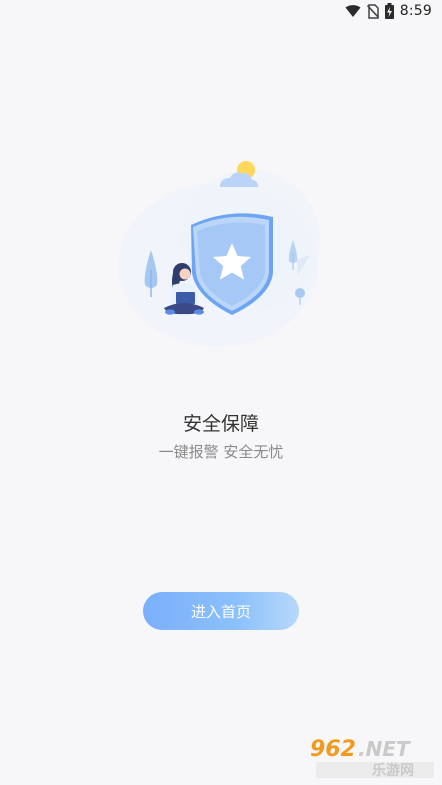 The width and height of the screenshot is (442, 785). I want to click on status-icons: 8:59, so click(388, 11).